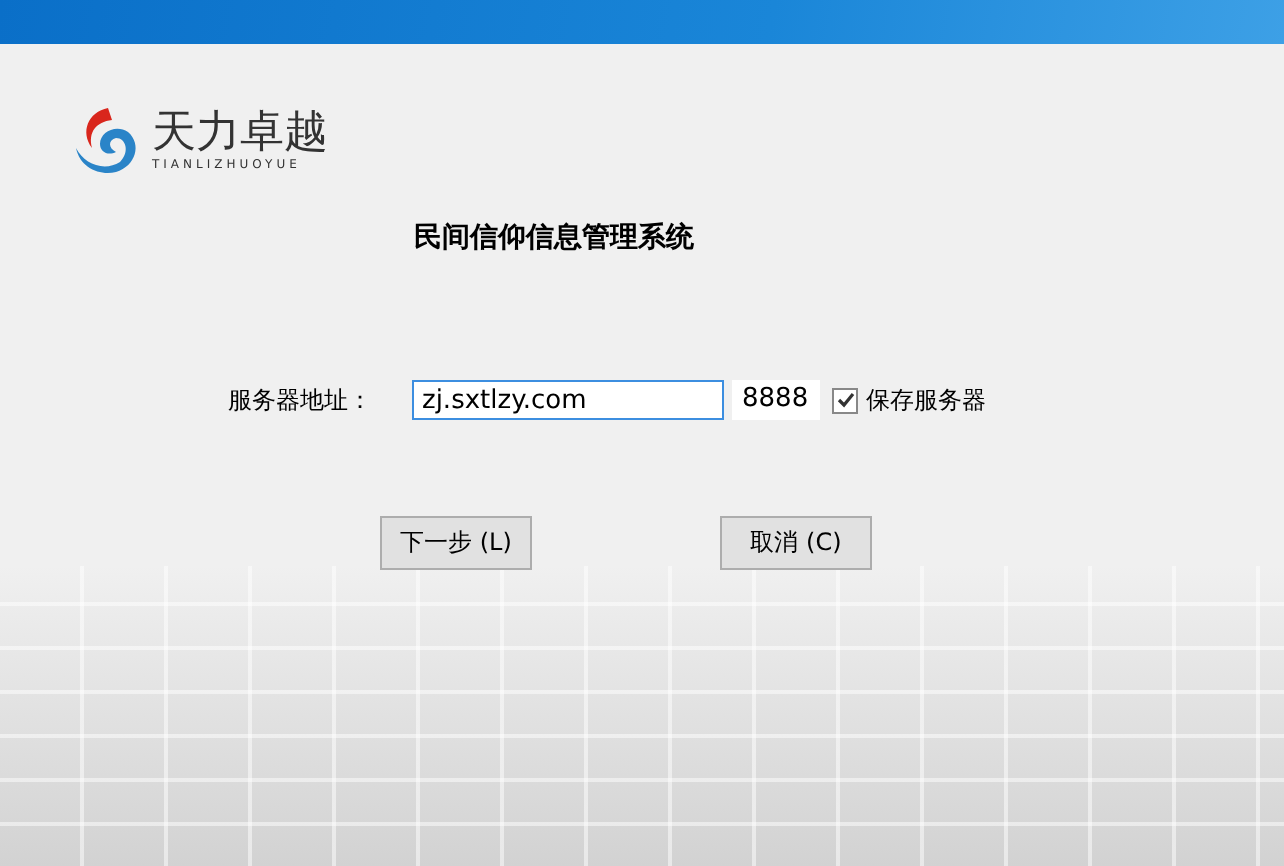 The image size is (1284, 866). Describe the element at coordinates (926, 400) in the screenshot. I see `save-server-label: 保存服务器` at that location.